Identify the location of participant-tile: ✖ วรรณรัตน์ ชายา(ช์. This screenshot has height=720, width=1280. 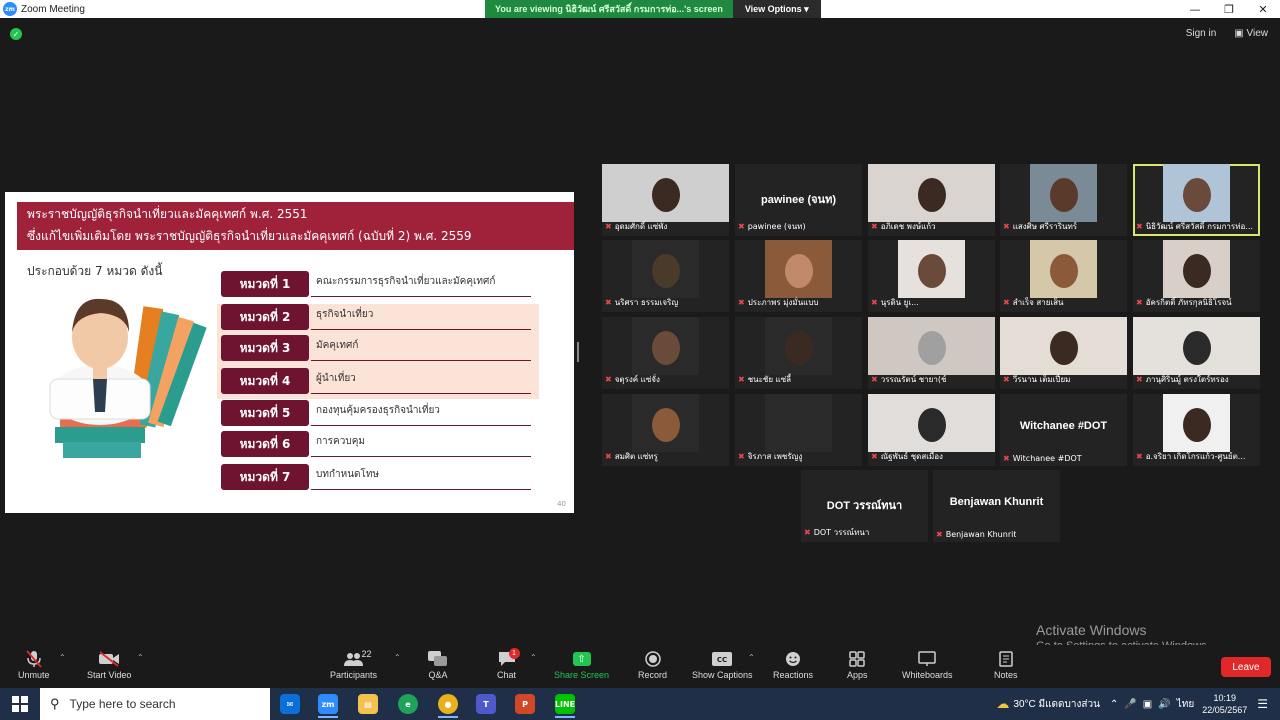
(931, 353).